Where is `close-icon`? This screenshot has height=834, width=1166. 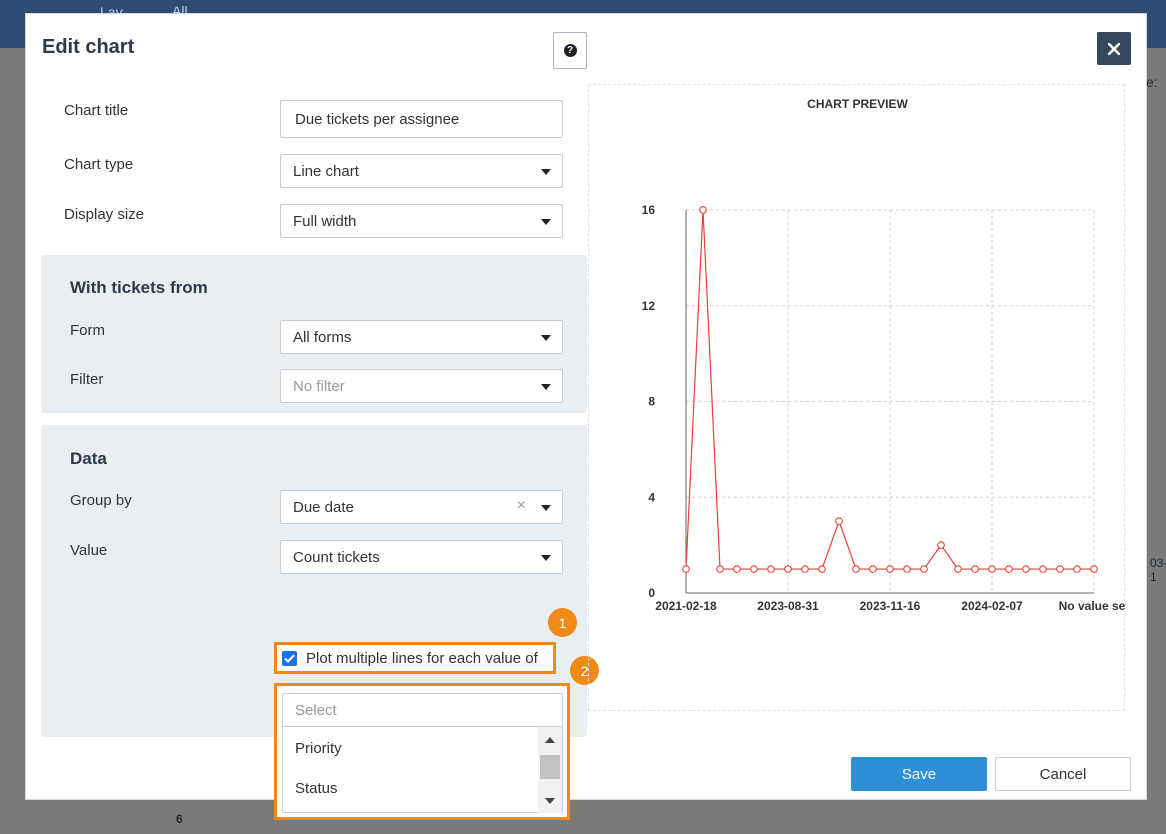 close-icon is located at coordinates (1114, 48).